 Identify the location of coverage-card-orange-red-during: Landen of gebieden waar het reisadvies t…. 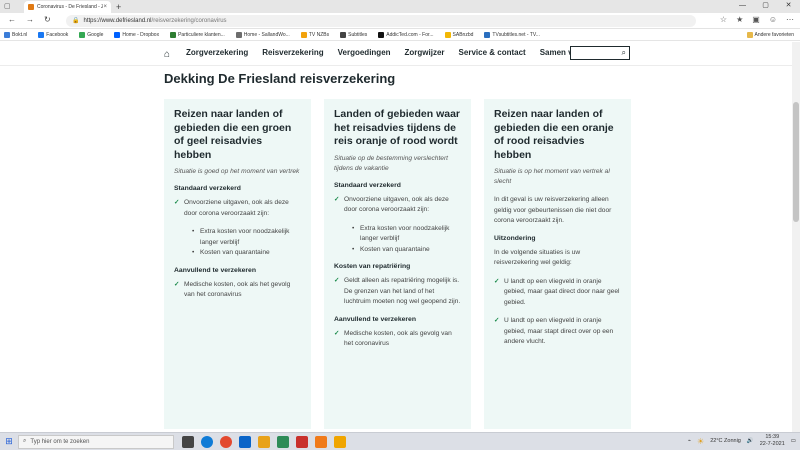
(397, 264).